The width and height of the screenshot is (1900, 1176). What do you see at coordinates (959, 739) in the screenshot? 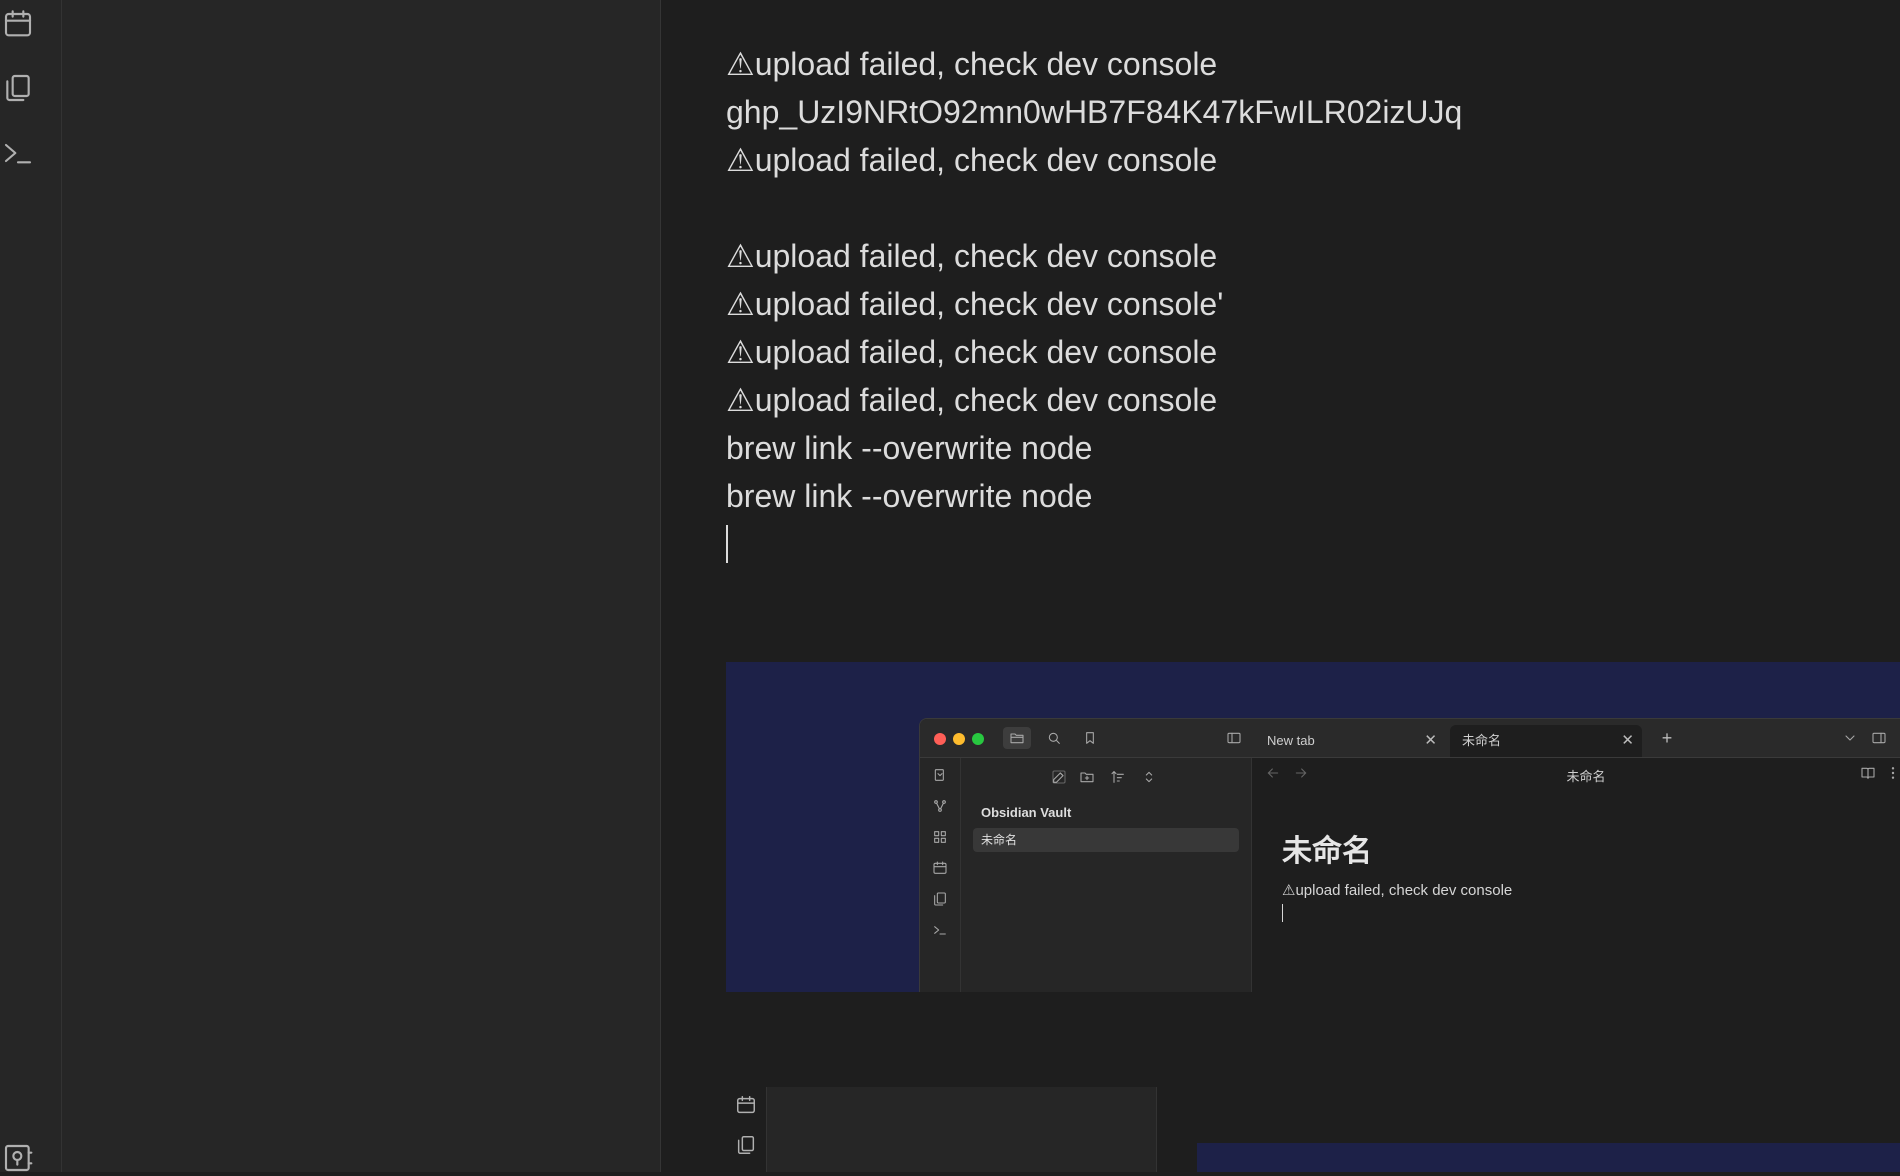
I see `minimize-dot` at bounding box center [959, 739].